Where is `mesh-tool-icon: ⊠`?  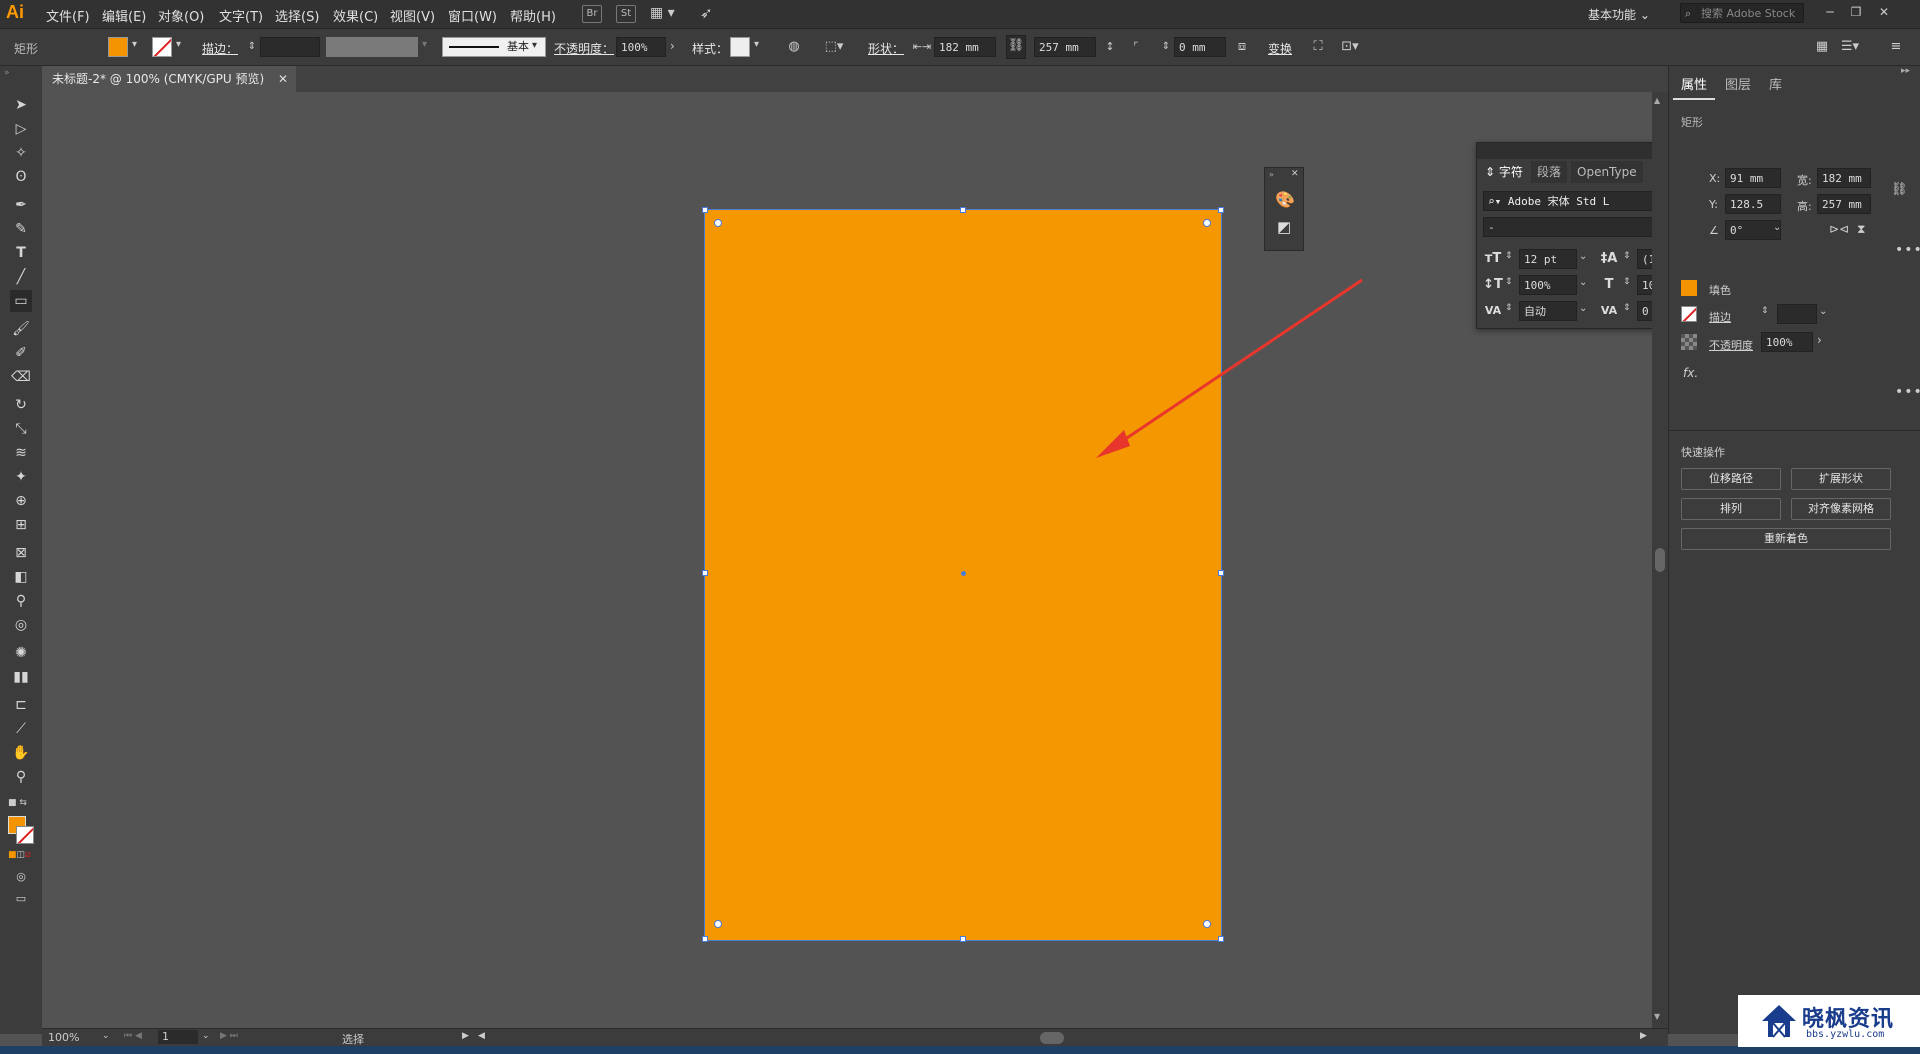
mesh-tool-icon: ⊠ is located at coordinates (21, 553).